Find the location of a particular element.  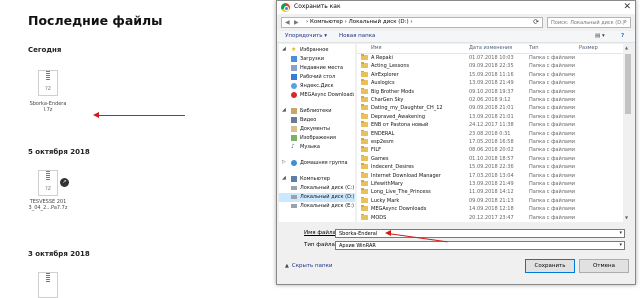

filetype-select: Архив WinRAR ▾ is located at coordinates (480, 245).